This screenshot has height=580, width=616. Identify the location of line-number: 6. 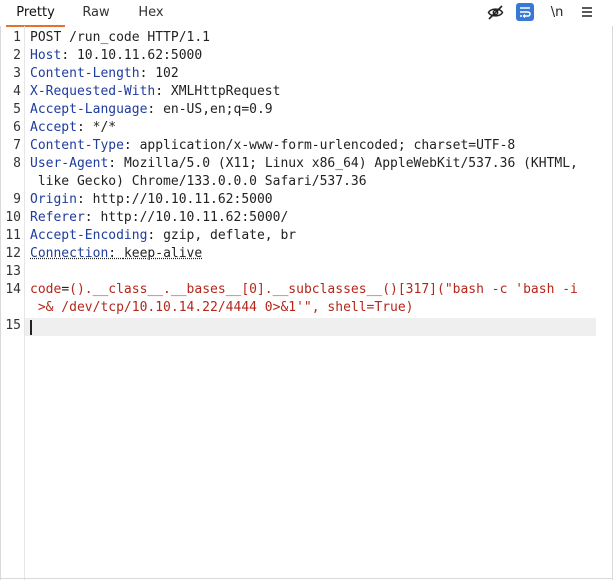
(17, 127).